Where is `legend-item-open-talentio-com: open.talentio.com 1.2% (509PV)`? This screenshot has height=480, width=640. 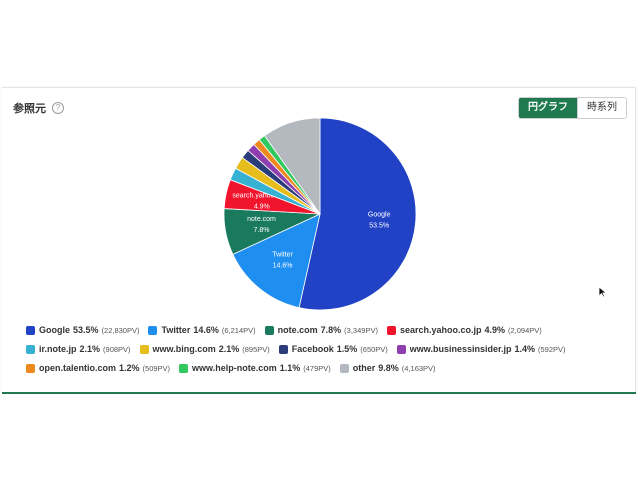 legend-item-open-talentio-com: open.talentio.com 1.2% (509PV) is located at coordinates (98, 368).